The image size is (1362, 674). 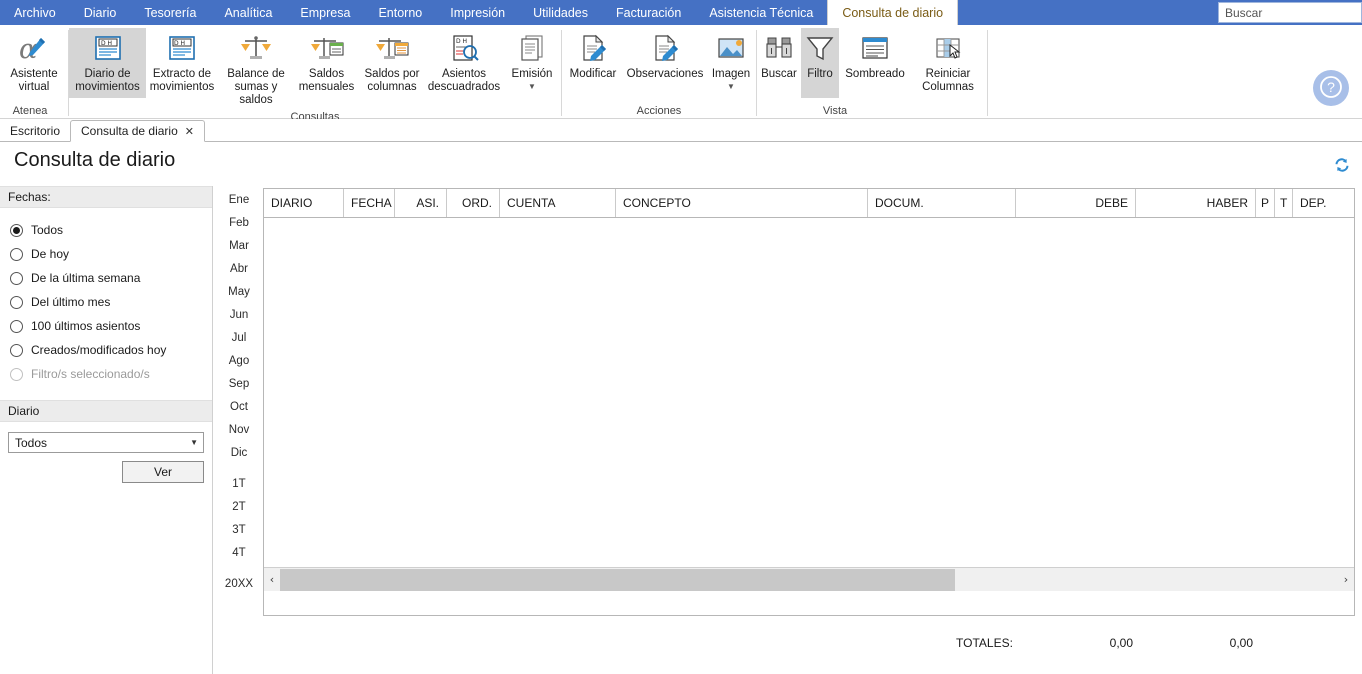 What do you see at coordinates (239, 314) in the screenshot?
I see `month-item-jun: Jun` at bounding box center [239, 314].